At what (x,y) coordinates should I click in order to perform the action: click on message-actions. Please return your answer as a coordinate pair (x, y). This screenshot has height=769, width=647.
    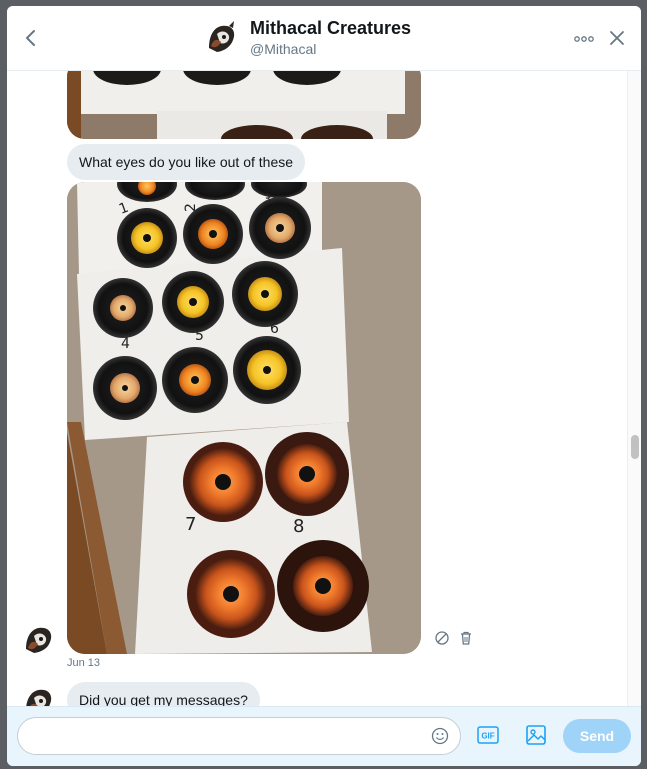
    Looking at the image, I should click on (456, 639).